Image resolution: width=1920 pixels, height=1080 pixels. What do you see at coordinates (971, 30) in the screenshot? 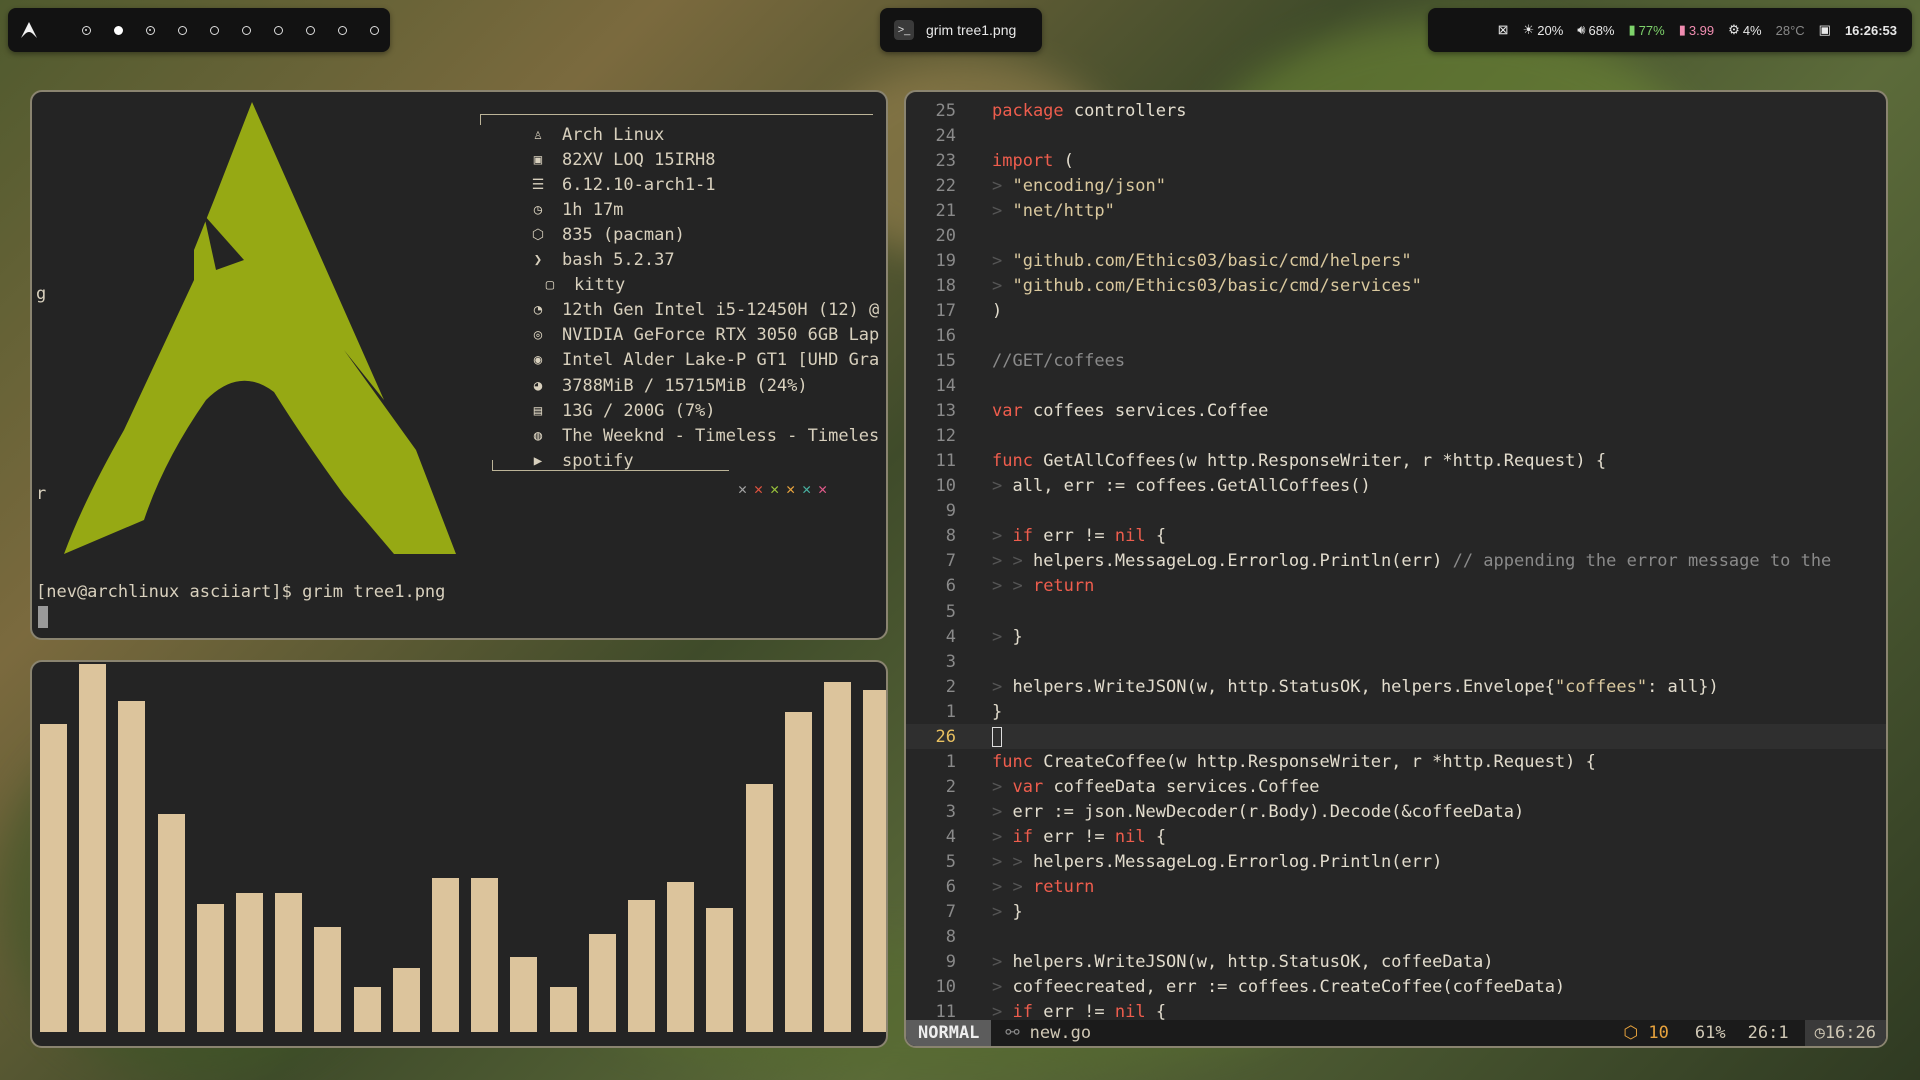
I see `active-window-title: grim tree1.png` at bounding box center [971, 30].